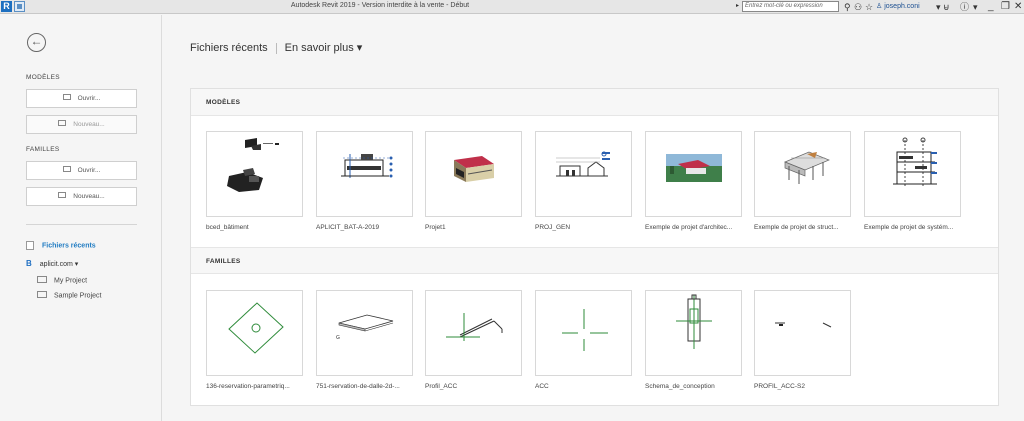 The width and height of the screenshot is (1024, 421). Describe the element at coordinates (814, 386) in the screenshot. I see `family-name: PROFIL_ACC-S2` at that location.